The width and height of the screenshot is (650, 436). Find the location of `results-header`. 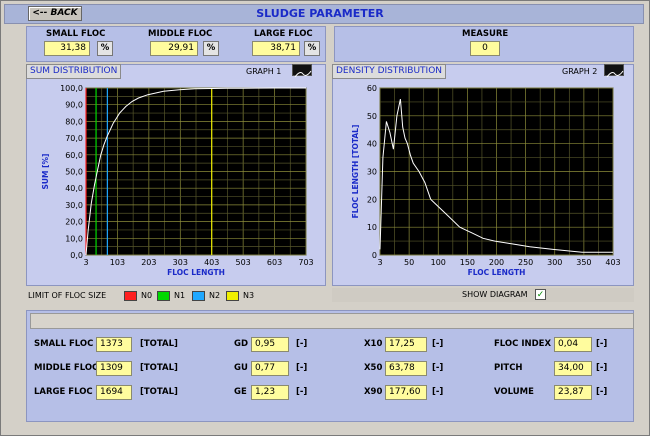

results-header is located at coordinates (332, 321).